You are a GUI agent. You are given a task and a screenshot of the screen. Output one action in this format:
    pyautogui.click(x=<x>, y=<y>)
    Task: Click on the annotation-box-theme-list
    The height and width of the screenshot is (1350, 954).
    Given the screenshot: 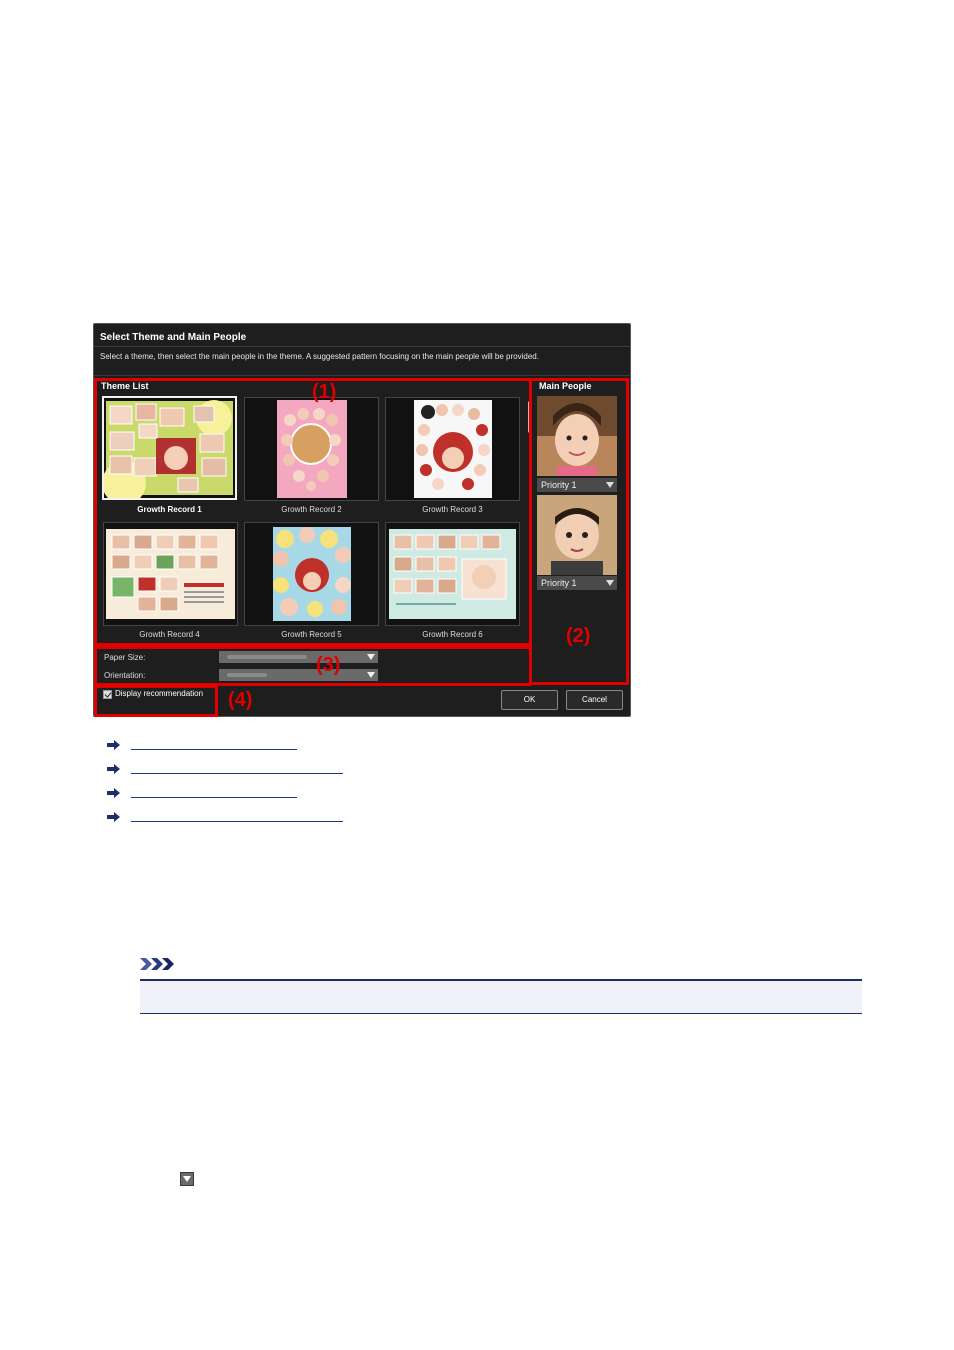 What is the action you would take?
    pyautogui.click(x=313, y=512)
    